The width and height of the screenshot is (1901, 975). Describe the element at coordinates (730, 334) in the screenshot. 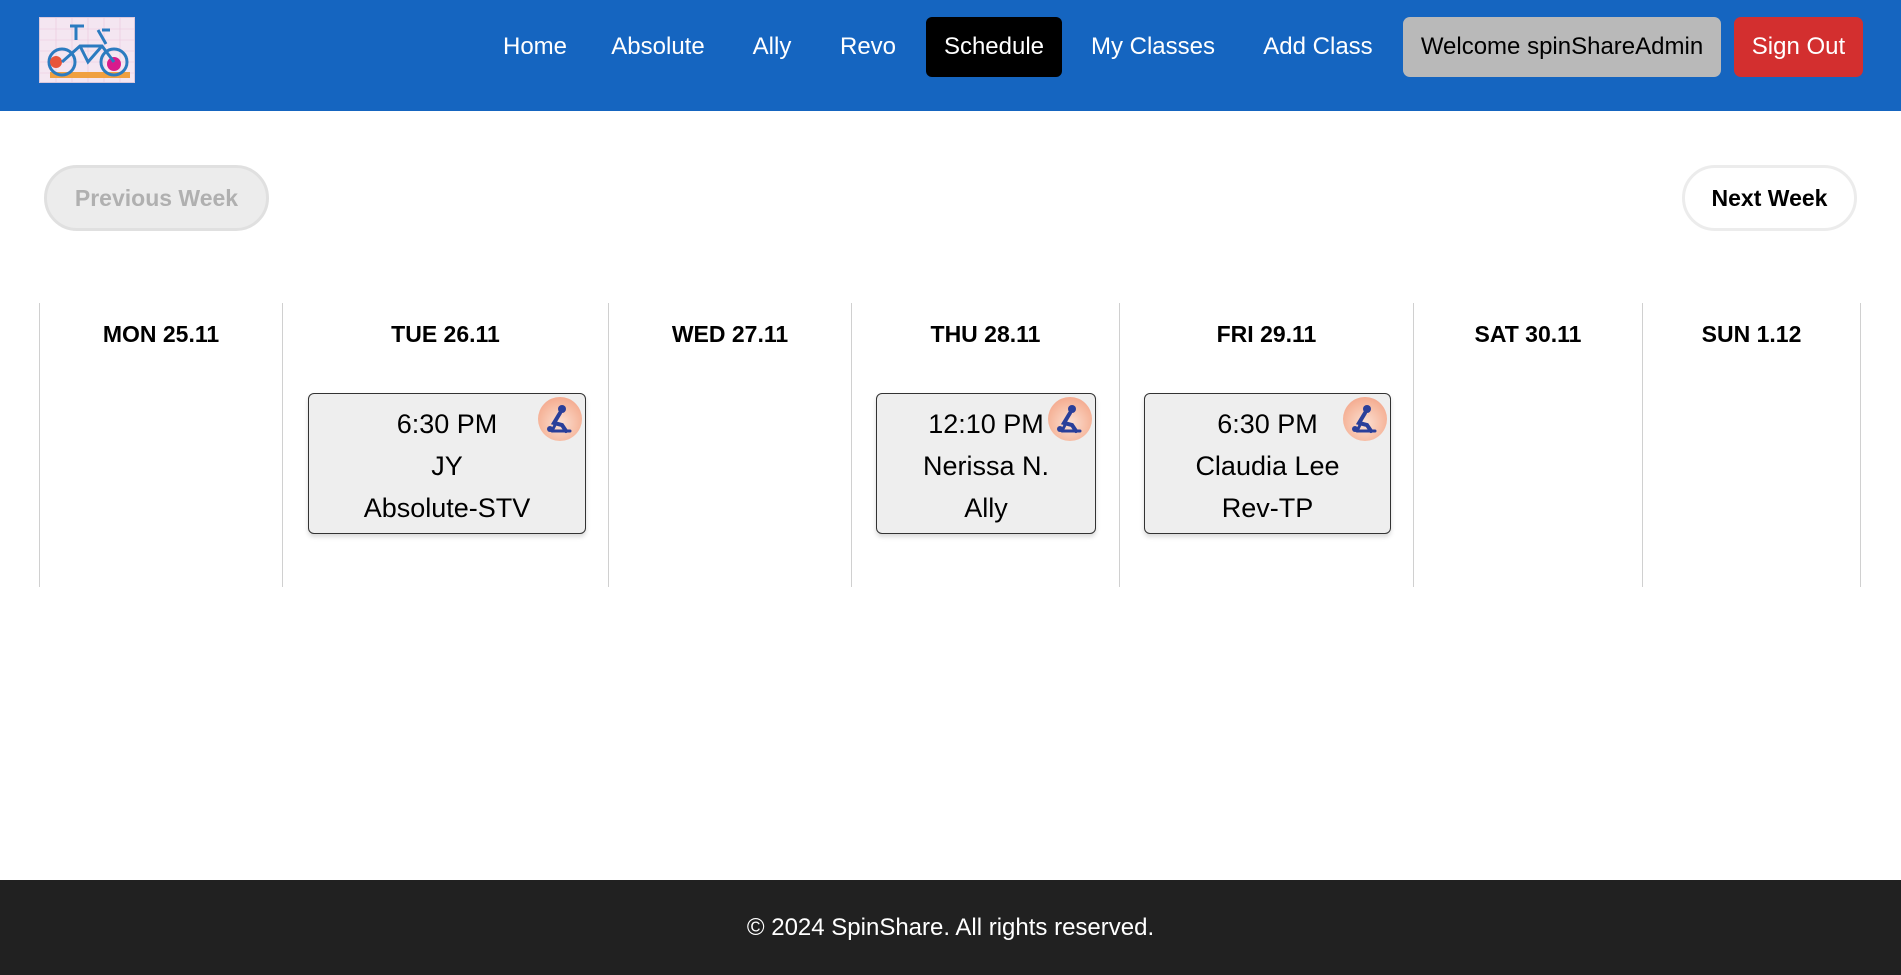

I see `day-header: WED 27.11` at that location.